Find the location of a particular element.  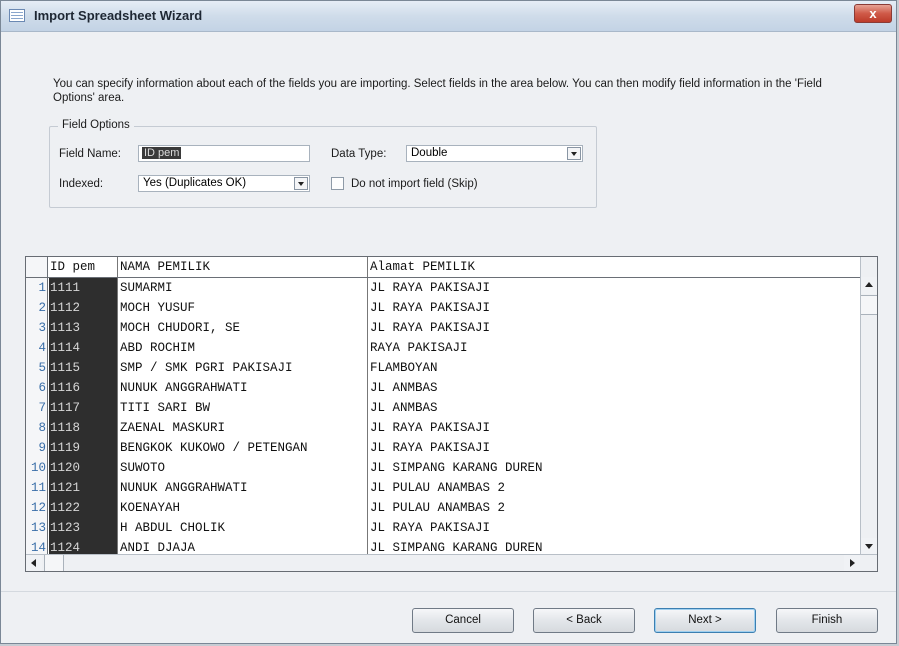

id-cell: 1118 is located at coordinates (83, 428).